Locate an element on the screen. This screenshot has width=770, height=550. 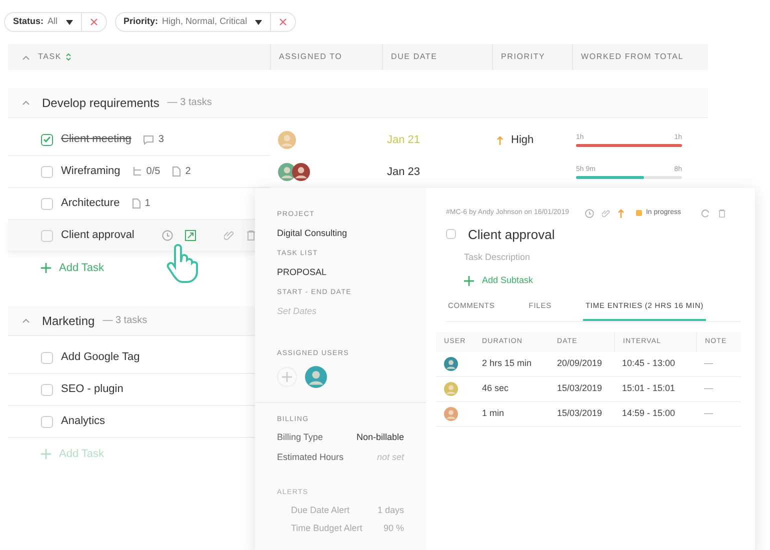
filter-value: All is located at coordinates (53, 21).